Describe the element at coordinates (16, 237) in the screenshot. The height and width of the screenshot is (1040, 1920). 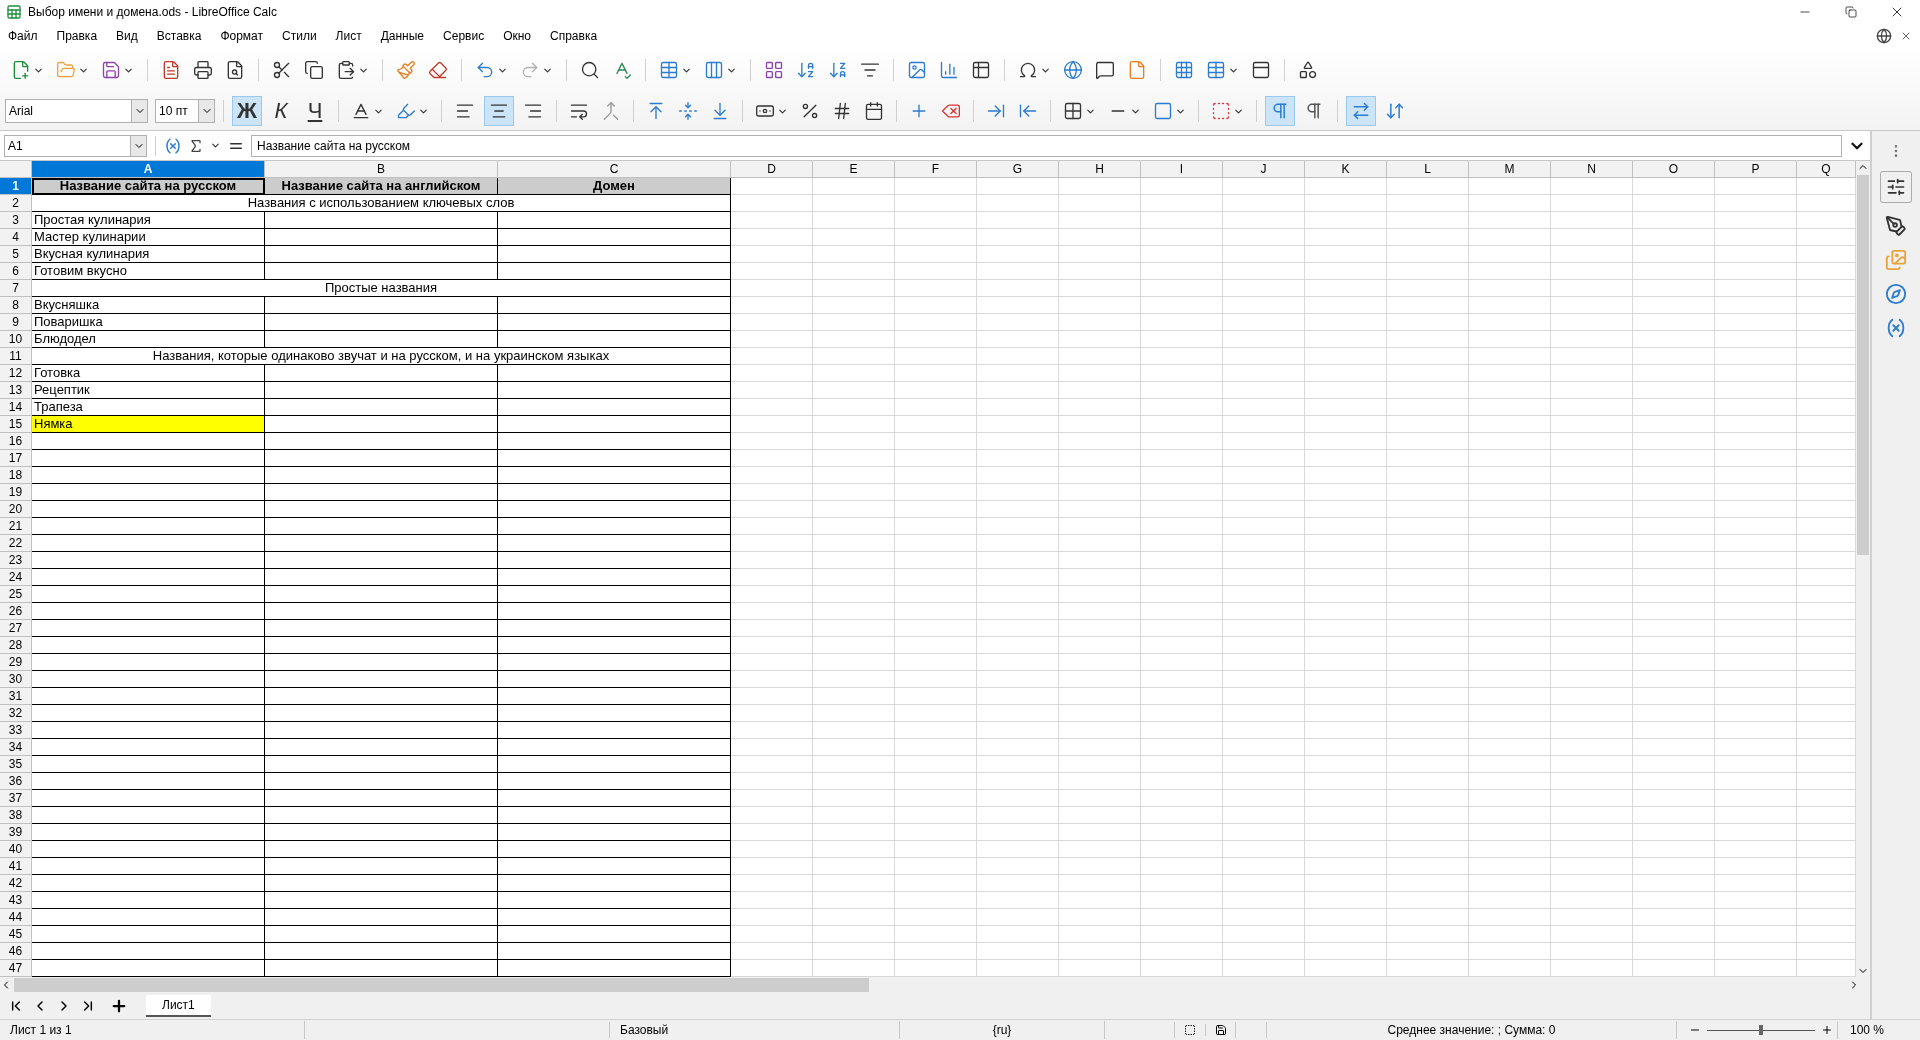
I see `row-header: 4` at that location.